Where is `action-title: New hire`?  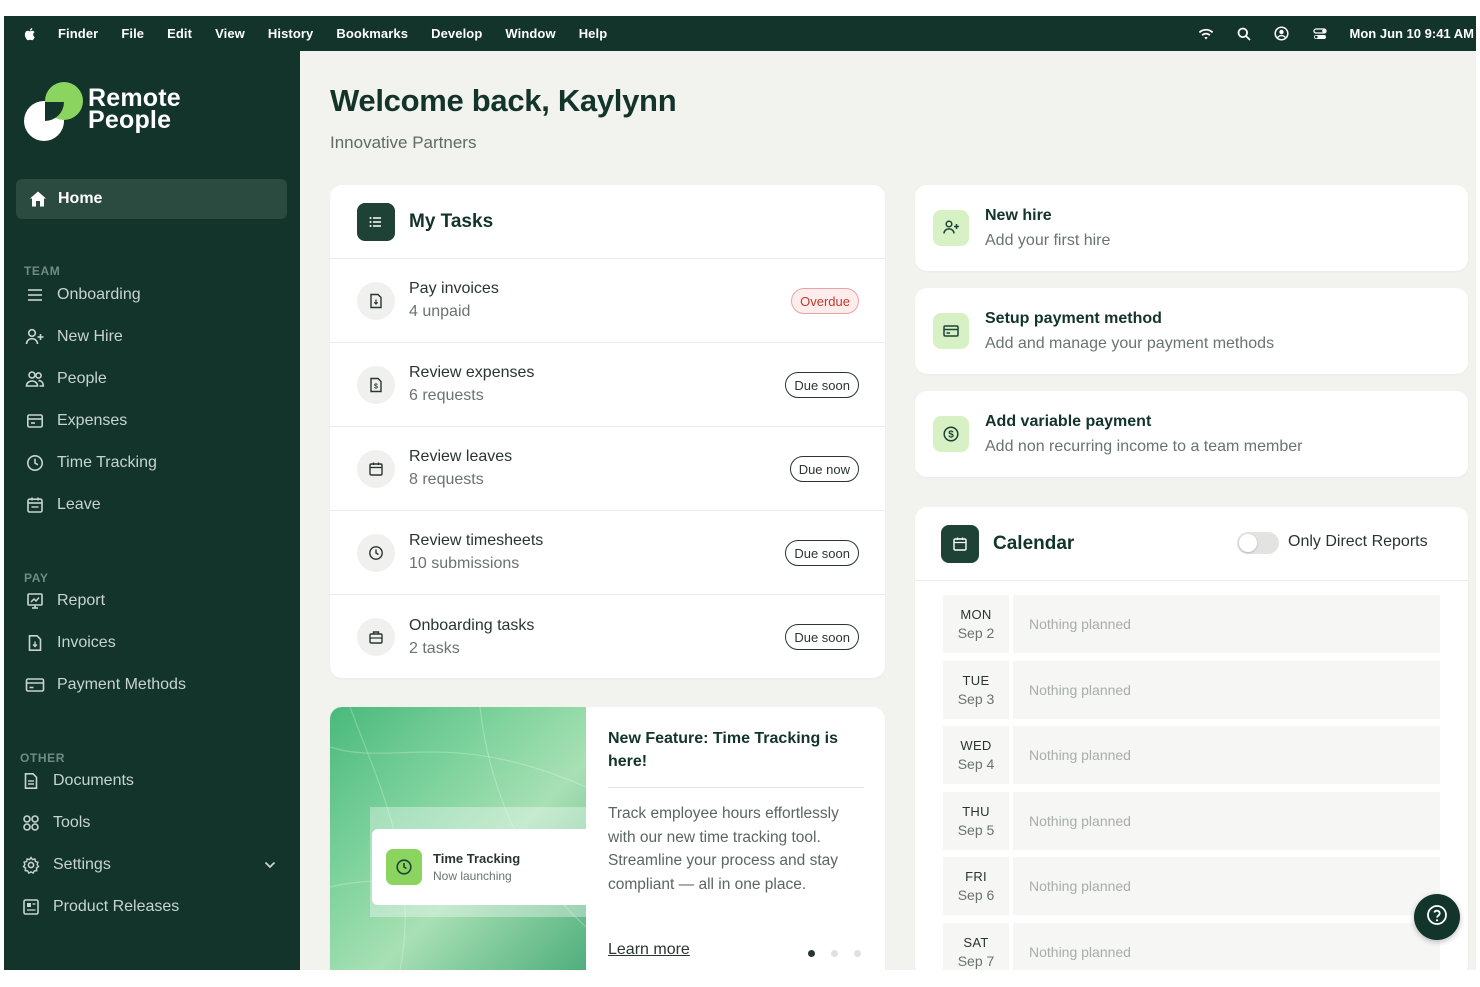 action-title: New hire is located at coordinates (1018, 215).